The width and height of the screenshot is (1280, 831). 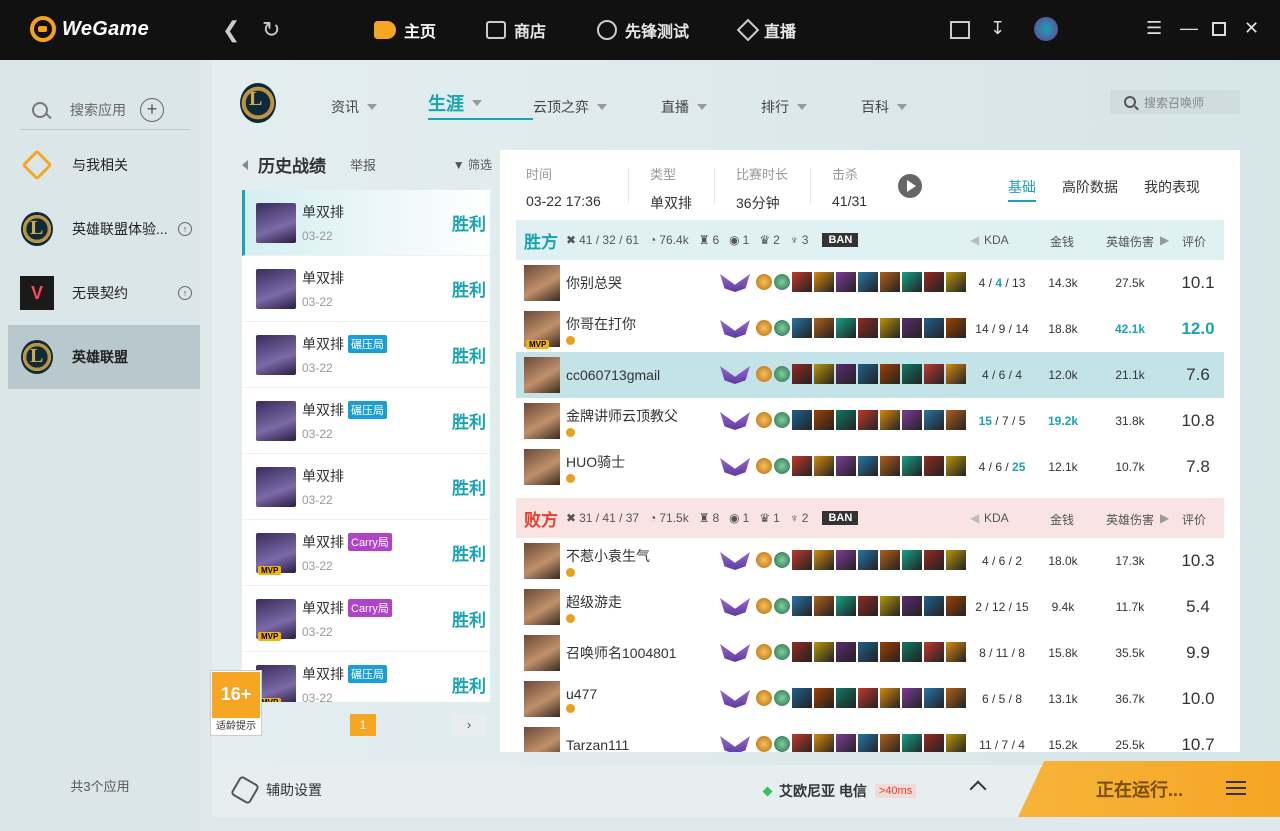 What do you see at coordinates (539, 174) in the screenshot?
I see `match-time-label: 时间` at bounding box center [539, 174].